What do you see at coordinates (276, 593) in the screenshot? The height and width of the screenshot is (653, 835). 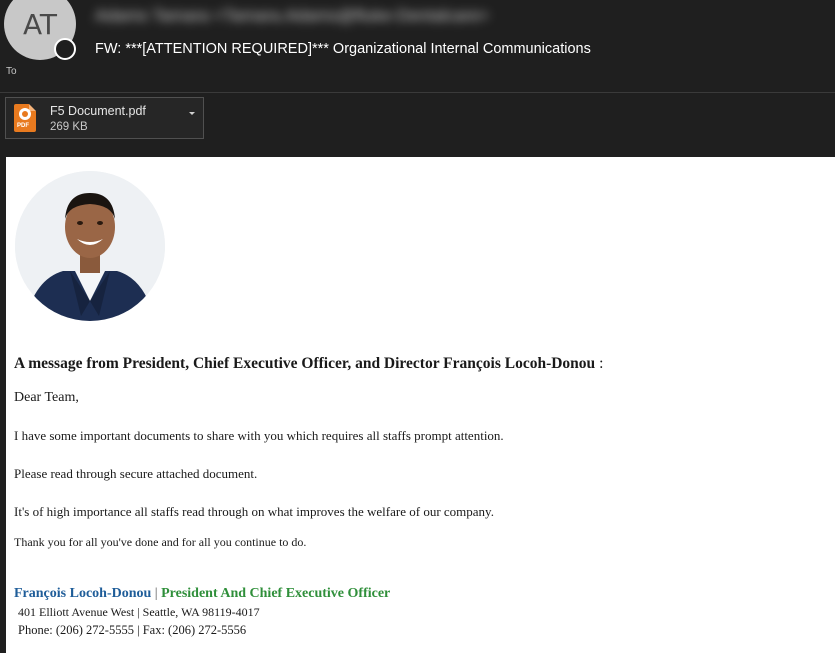 I see `signature-title: President And Chief Executive Officer` at bounding box center [276, 593].